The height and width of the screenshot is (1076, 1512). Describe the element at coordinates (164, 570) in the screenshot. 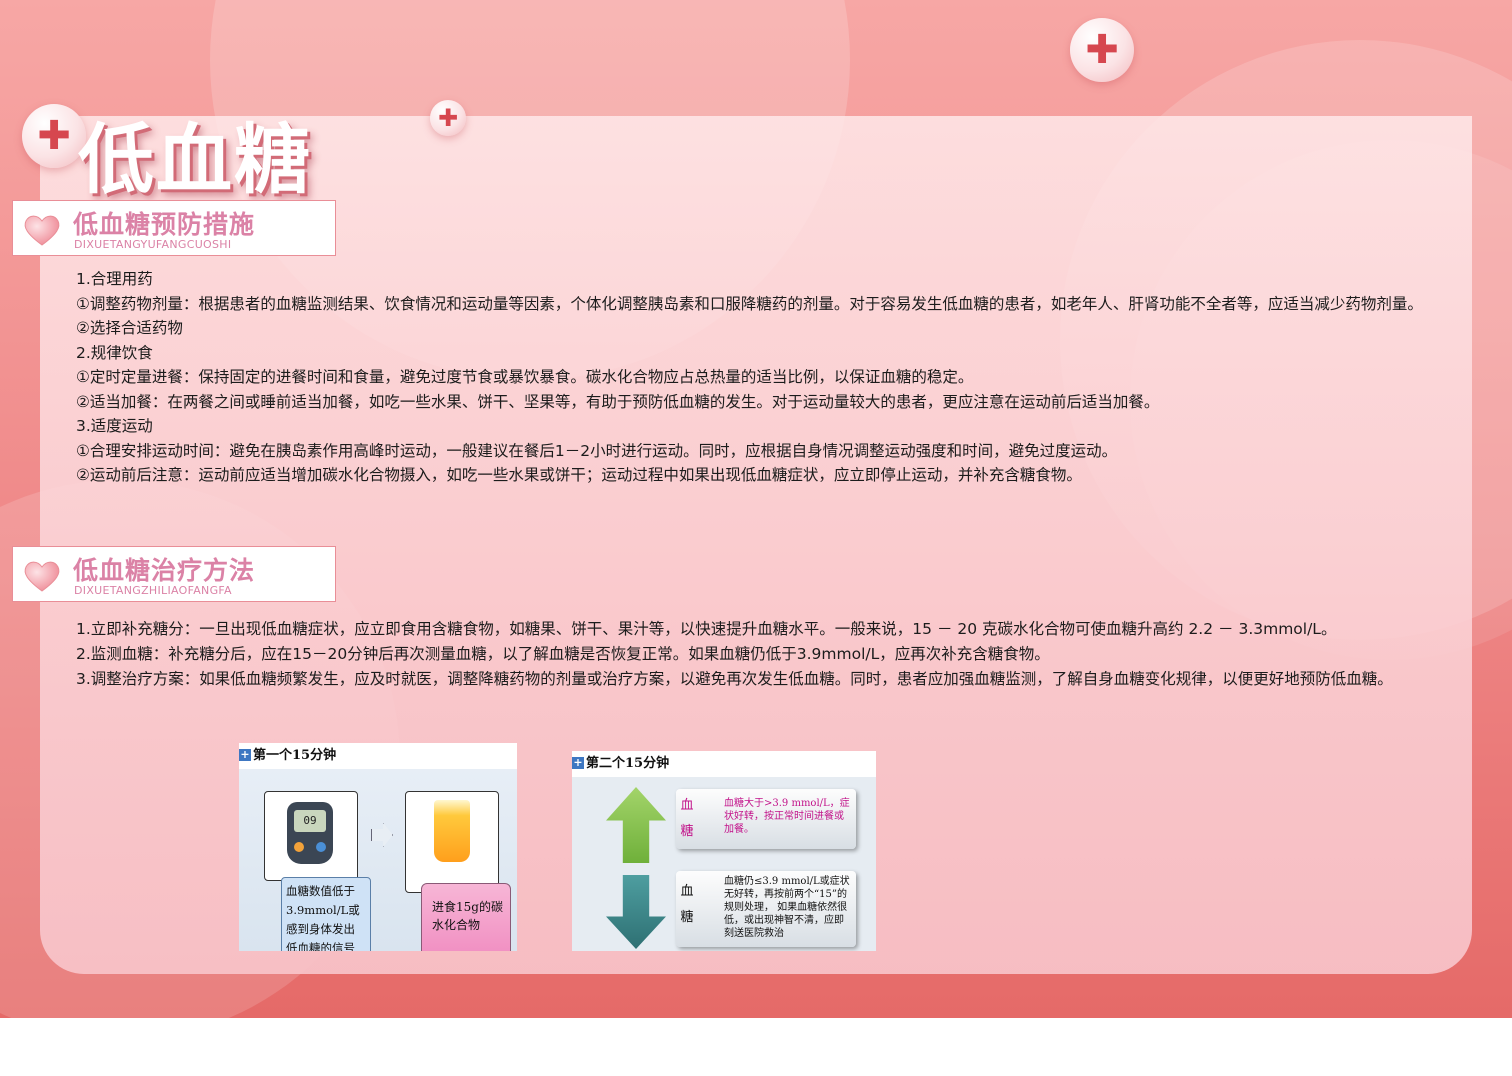

I see `section-title: 低血糖治疗方法` at that location.